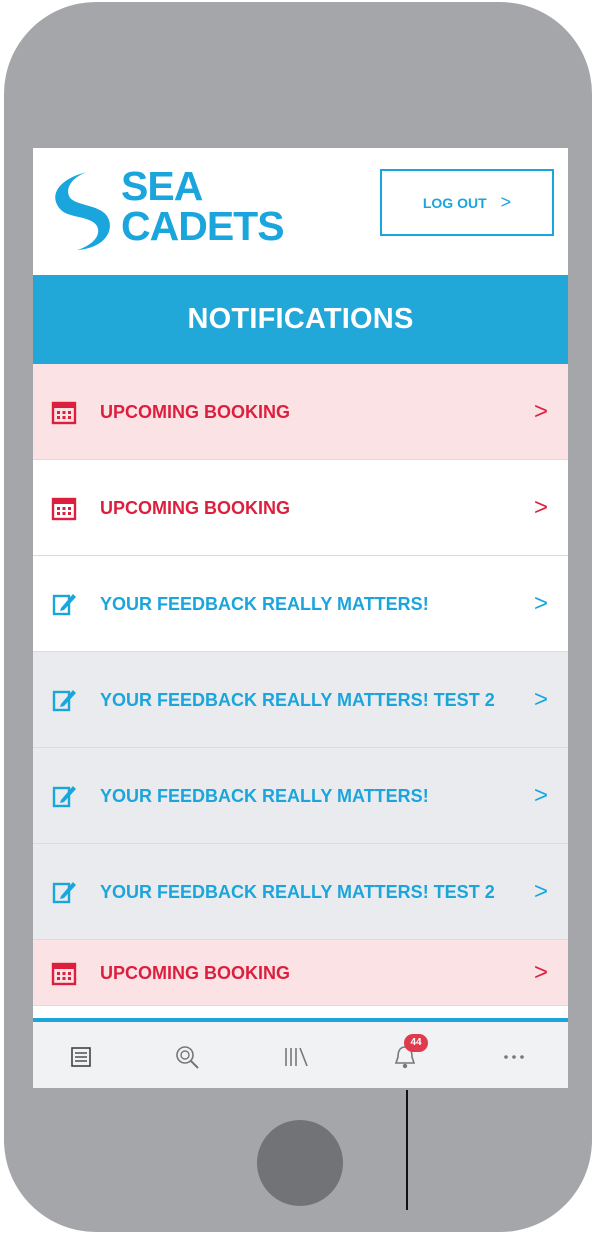 Image resolution: width=596 pixels, height=1237 pixels. What do you see at coordinates (409, 1053) in the screenshot?
I see `tab-notifications: 44` at bounding box center [409, 1053].